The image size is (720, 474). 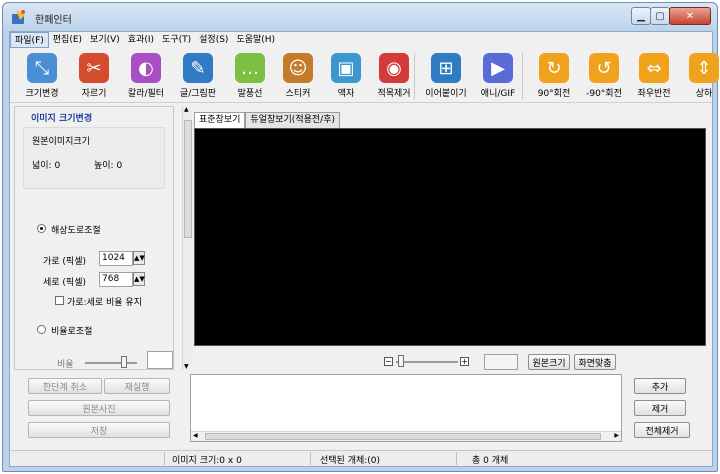 What do you see at coordinates (94, 94) in the screenshot?
I see `toolbar-label: 자르기` at bounding box center [94, 94].